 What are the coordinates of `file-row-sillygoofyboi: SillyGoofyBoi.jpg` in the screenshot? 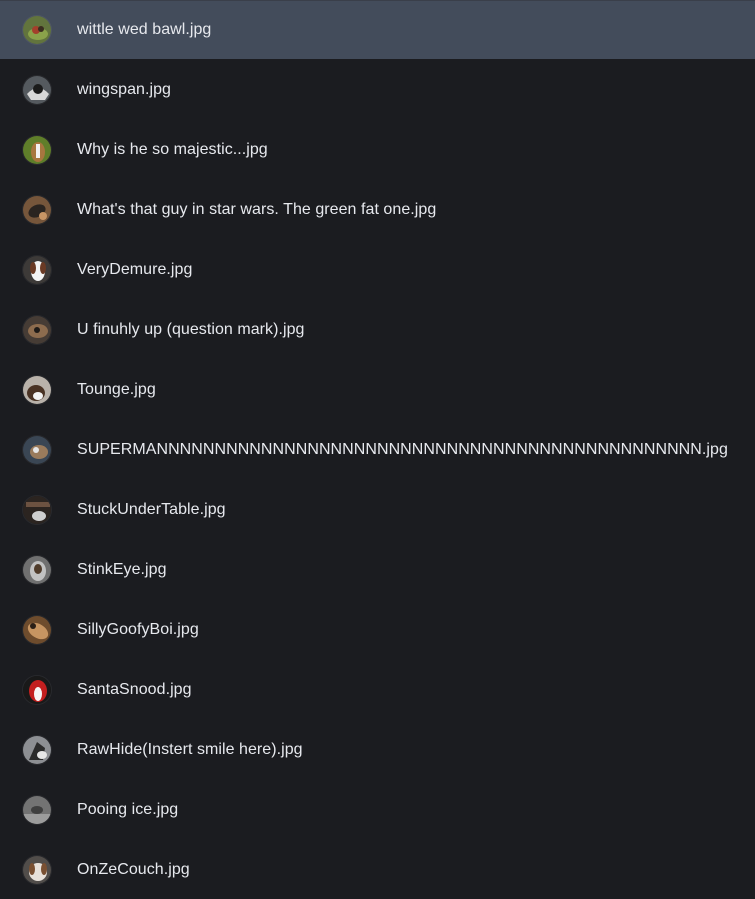 It's located at (377, 630).